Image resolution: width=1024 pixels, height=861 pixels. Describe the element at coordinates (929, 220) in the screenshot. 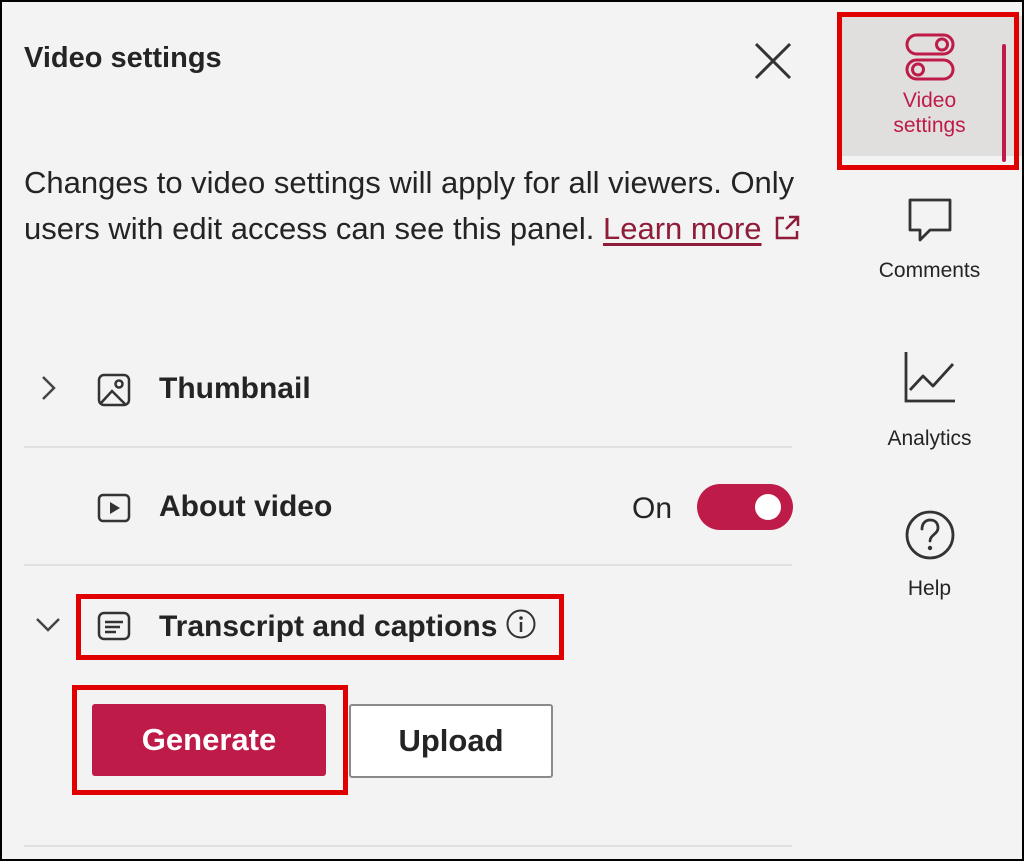

I see `comment-icon` at that location.